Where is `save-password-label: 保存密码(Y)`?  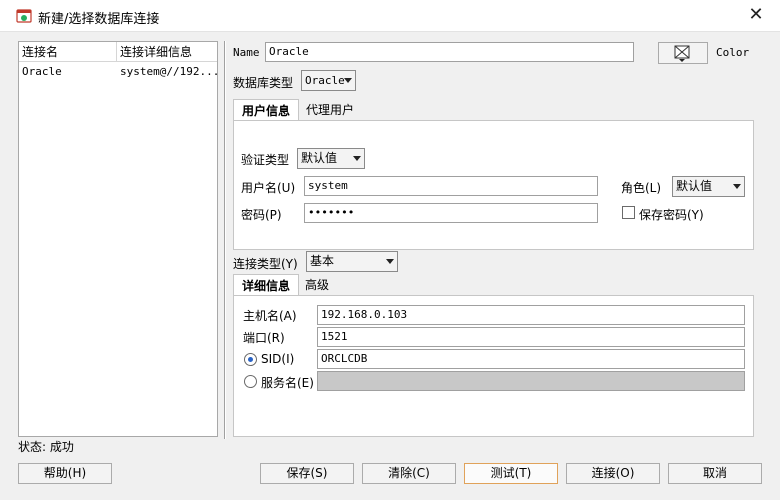
save-password-label: 保存密码(Y) is located at coordinates (671, 215).